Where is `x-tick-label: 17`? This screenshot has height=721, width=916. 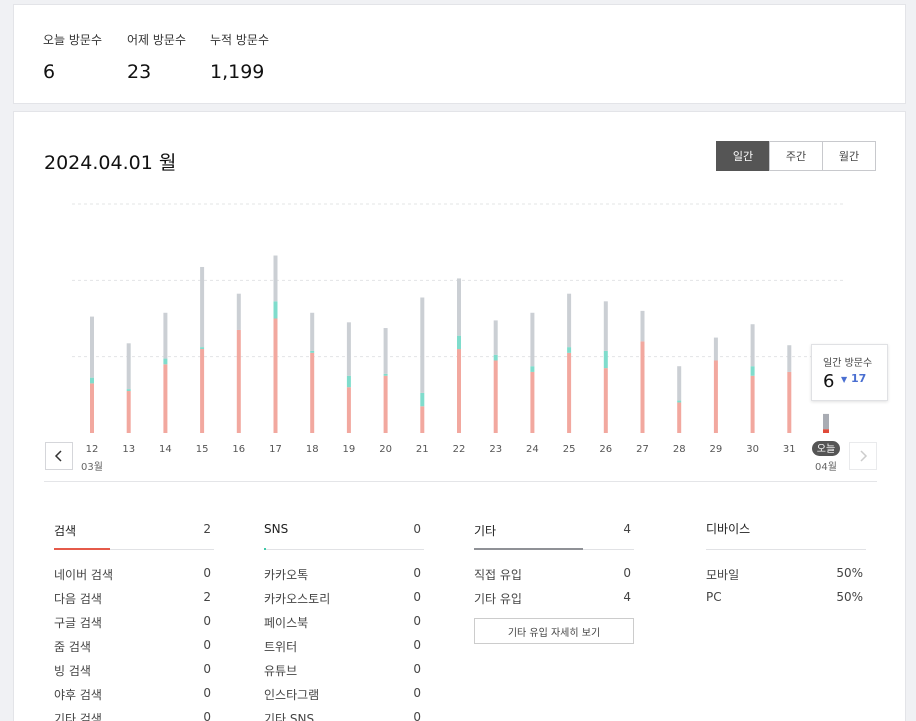 x-tick-label: 17 is located at coordinates (275, 449).